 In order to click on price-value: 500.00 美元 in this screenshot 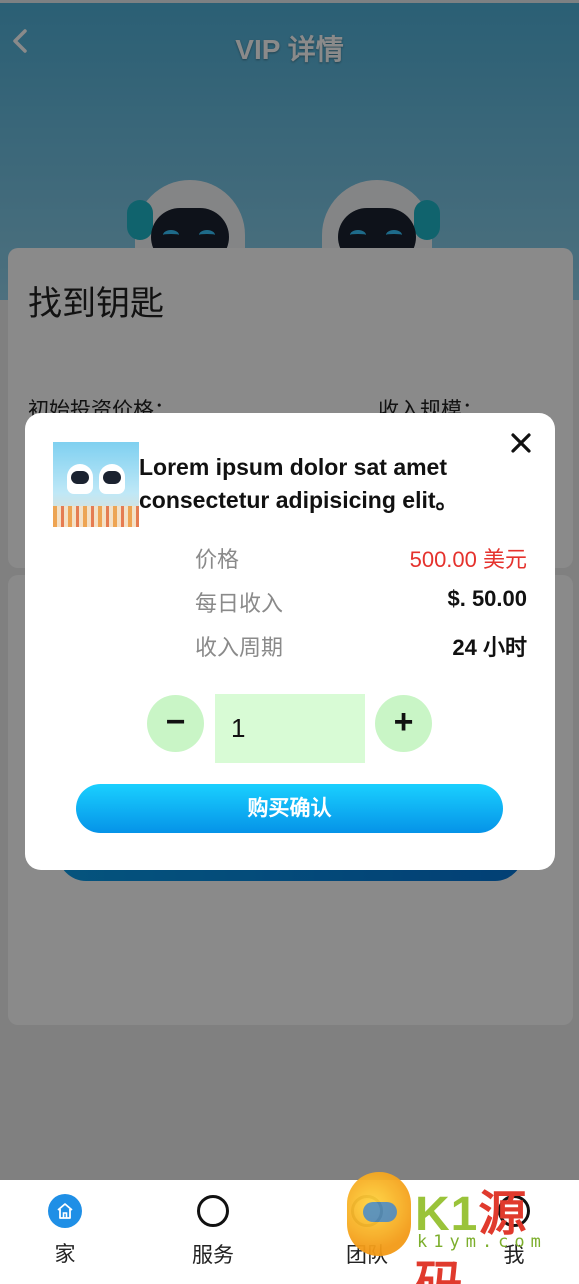, I will do `click(468, 559)`.